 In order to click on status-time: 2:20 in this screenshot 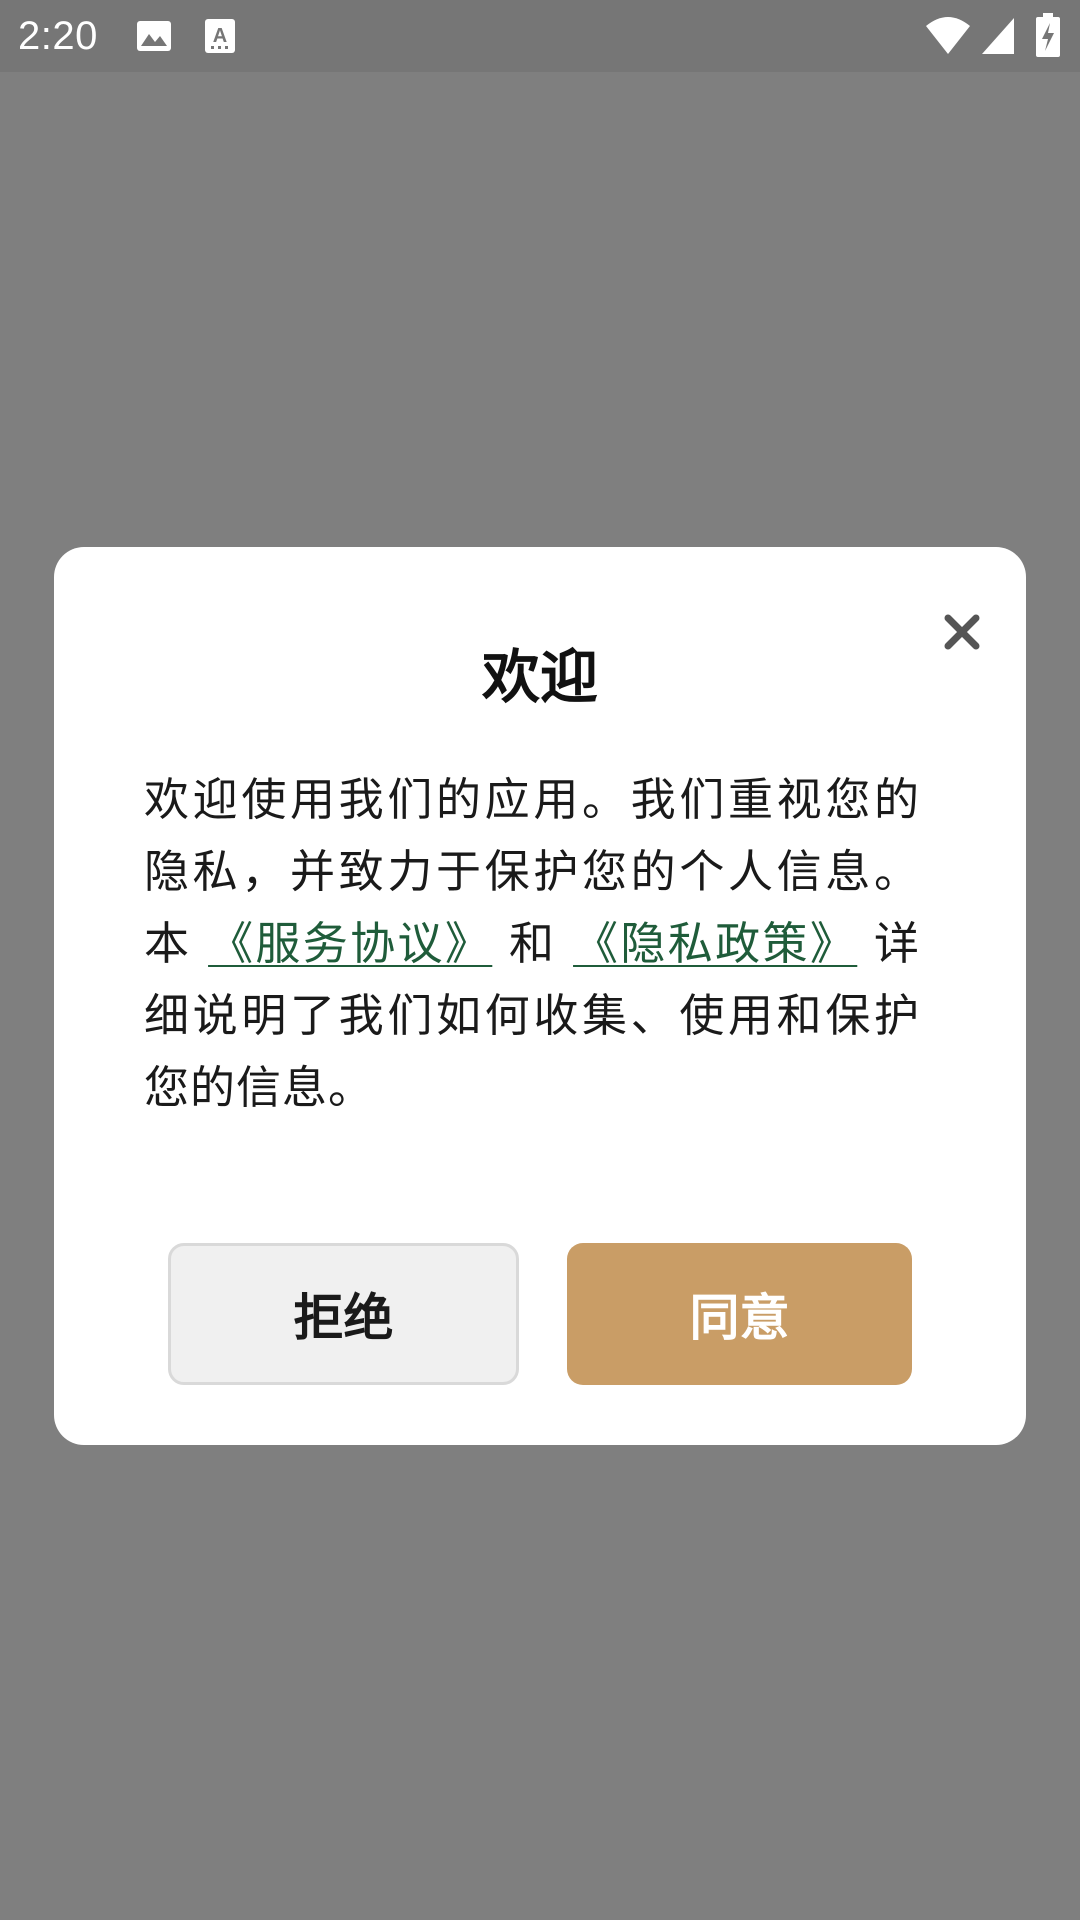, I will do `click(58, 36)`.